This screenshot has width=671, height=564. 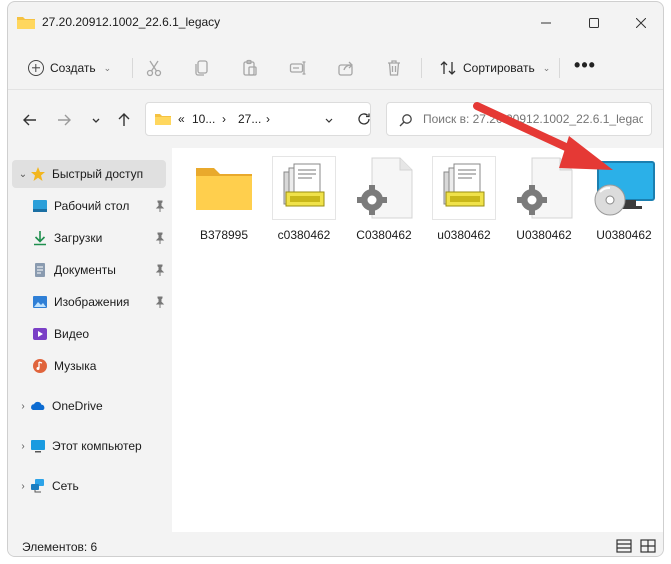 I want to click on annotation-arrow-icon, so click(x=543, y=136).